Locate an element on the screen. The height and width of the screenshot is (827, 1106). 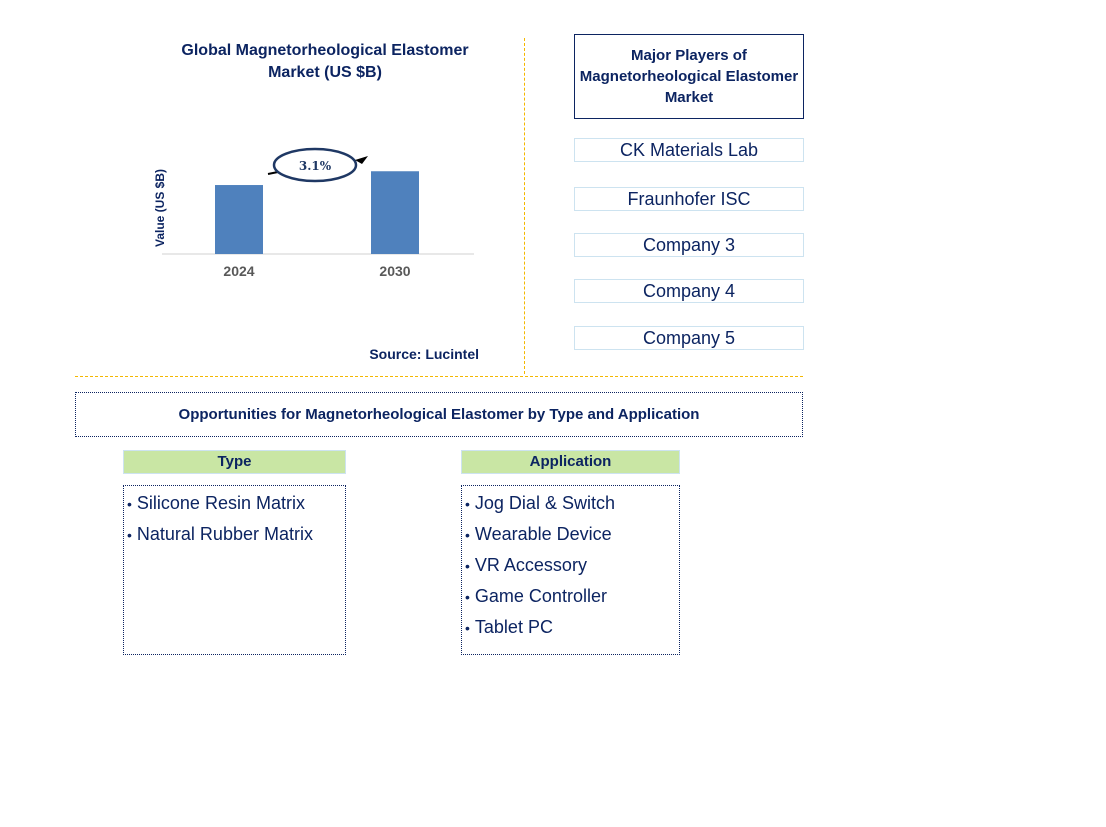
type-item: • Silicone Resin Matrix is located at coordinates (216, 503).